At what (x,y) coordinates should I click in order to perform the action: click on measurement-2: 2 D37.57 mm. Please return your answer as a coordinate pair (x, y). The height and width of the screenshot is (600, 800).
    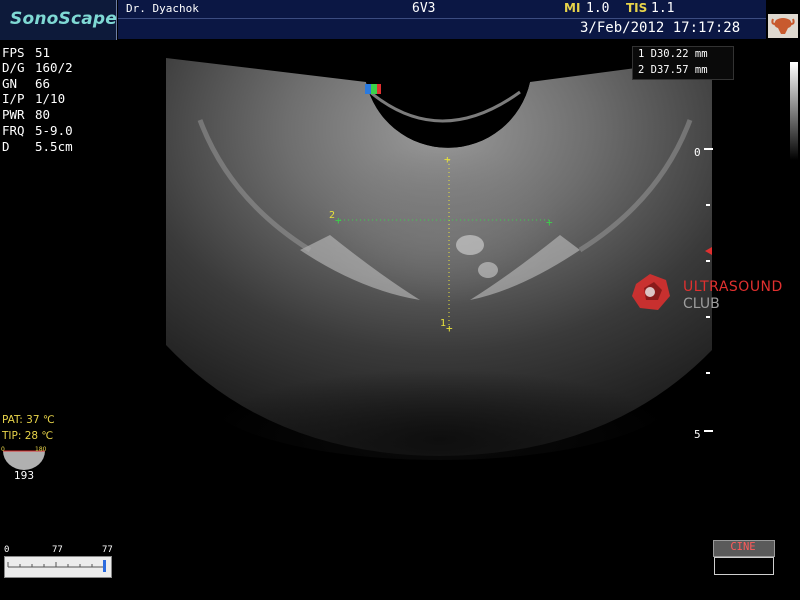
    Looking at the image, I should click on (673, 70).